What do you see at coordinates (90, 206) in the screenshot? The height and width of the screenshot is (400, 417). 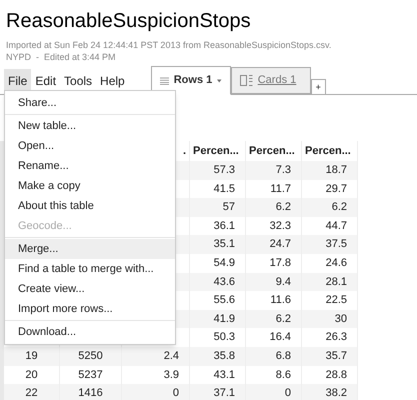 I see `menu-option: About this table` at bounding box center [90, 206].